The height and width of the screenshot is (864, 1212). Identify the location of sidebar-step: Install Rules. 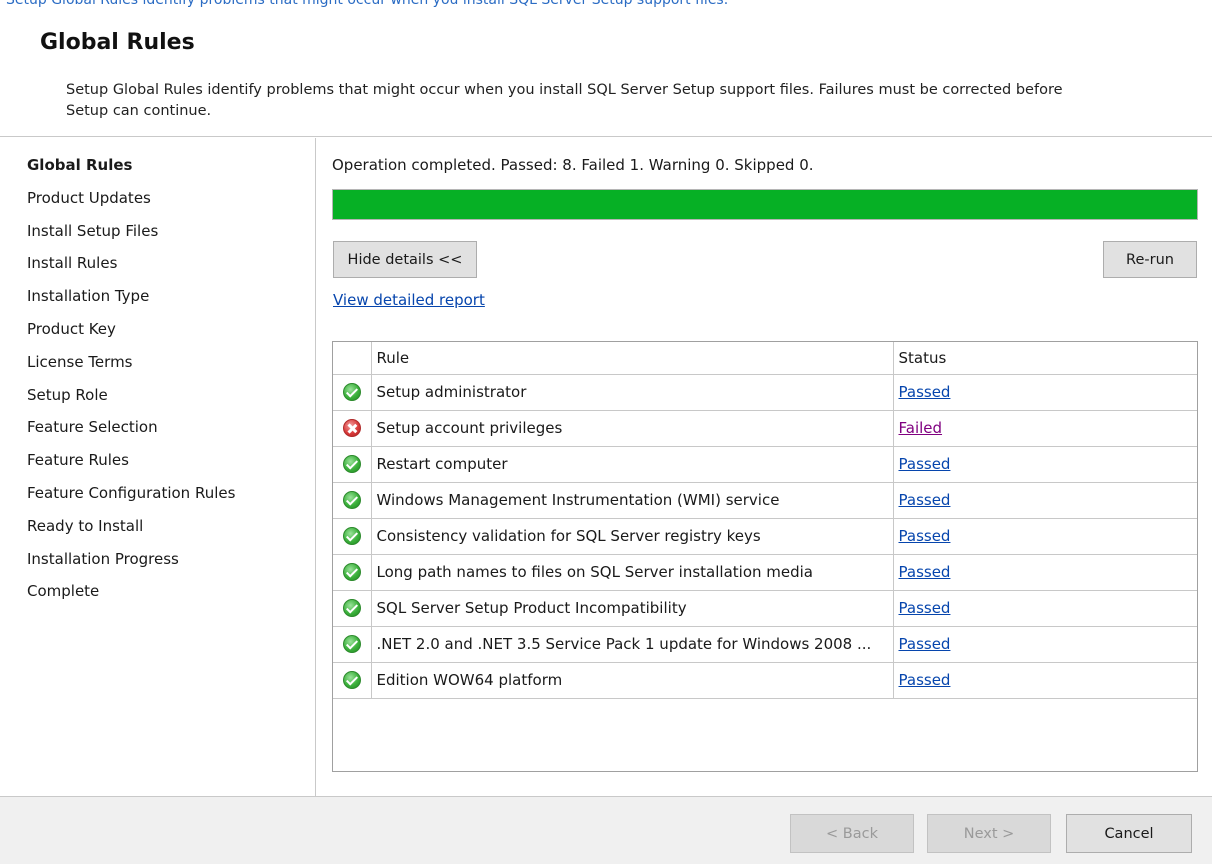
(72, 263).